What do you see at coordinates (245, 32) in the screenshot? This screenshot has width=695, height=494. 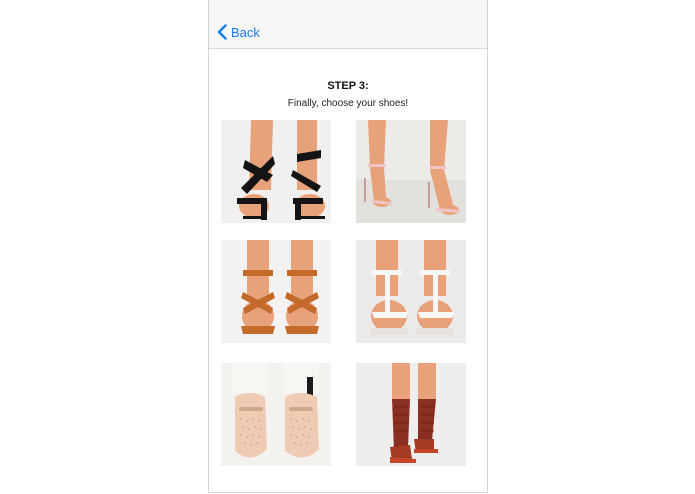 I see `back-label: Back` at bounding box center [245, 32].